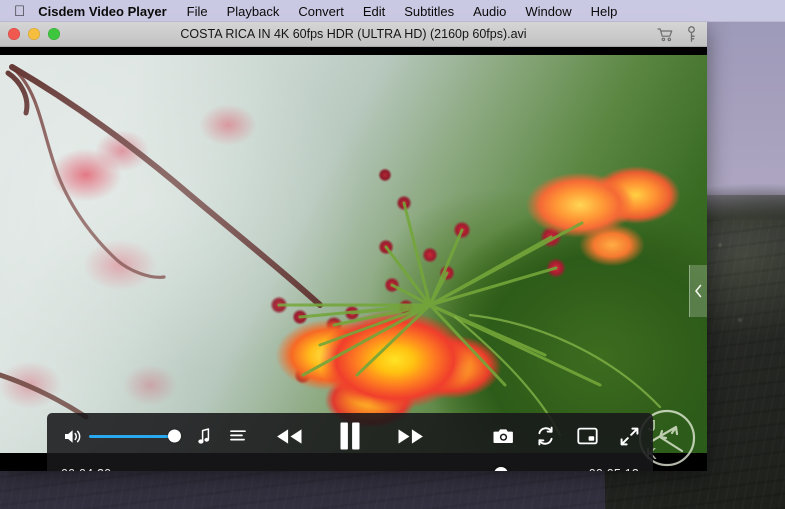 Image resolution: width=785 pixels, height=509 pixels. What do you see at coordinates (604, 11) in the screenshot?
I see `menu-item-help: Help` at bounding box center [604, 11].